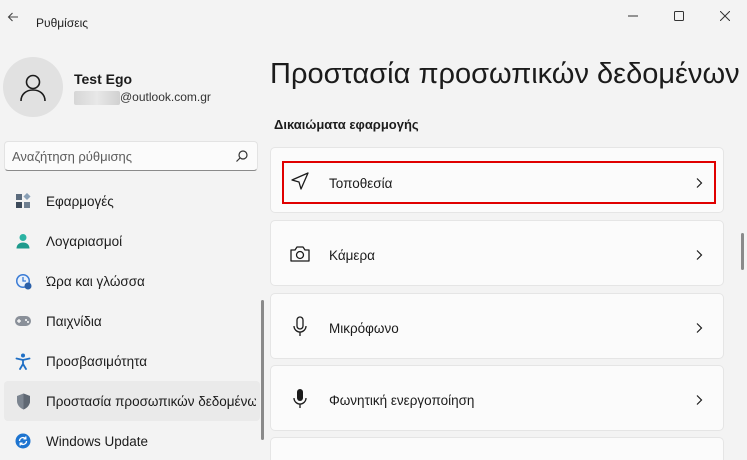 This screenshot has width=747, height=460. Describe the element at coordinates (497, 398) in the screenshot. I see `settings-card-voice-activation: Φωνητική ενεργοποίηση` at that location.